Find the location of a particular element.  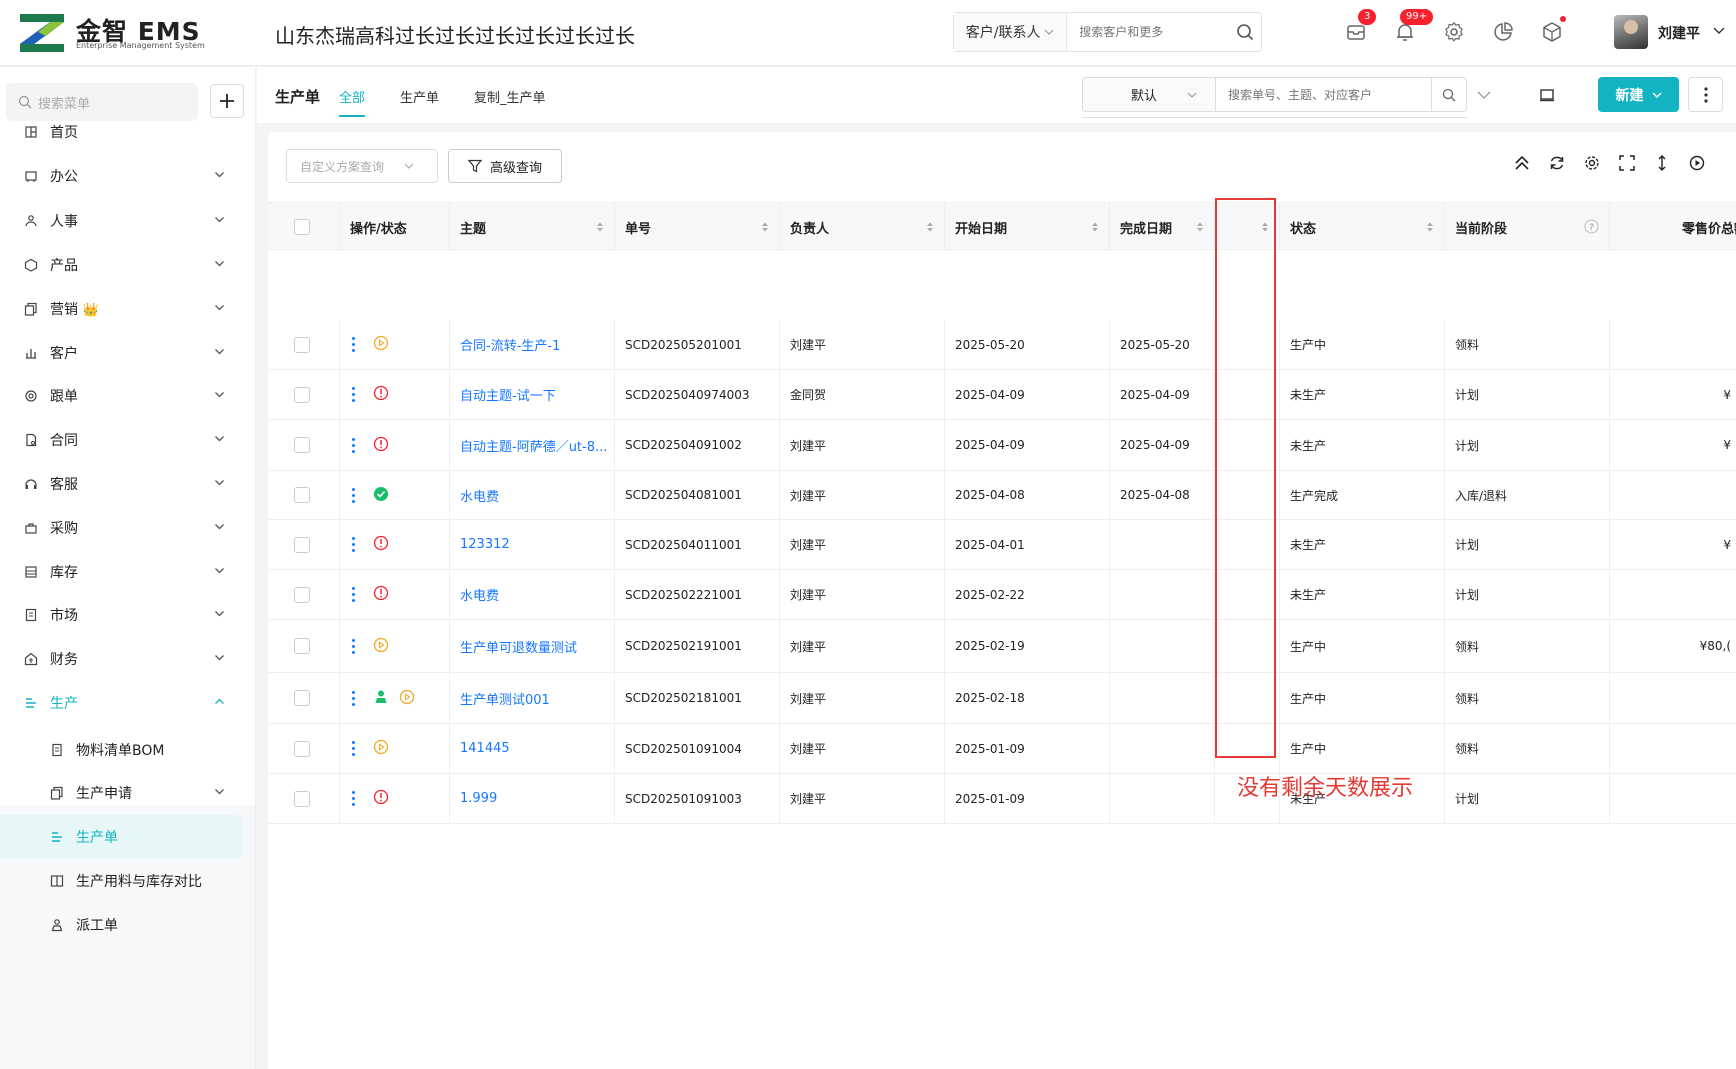

collapse-up-icon is located at coordinates (1522, 163).